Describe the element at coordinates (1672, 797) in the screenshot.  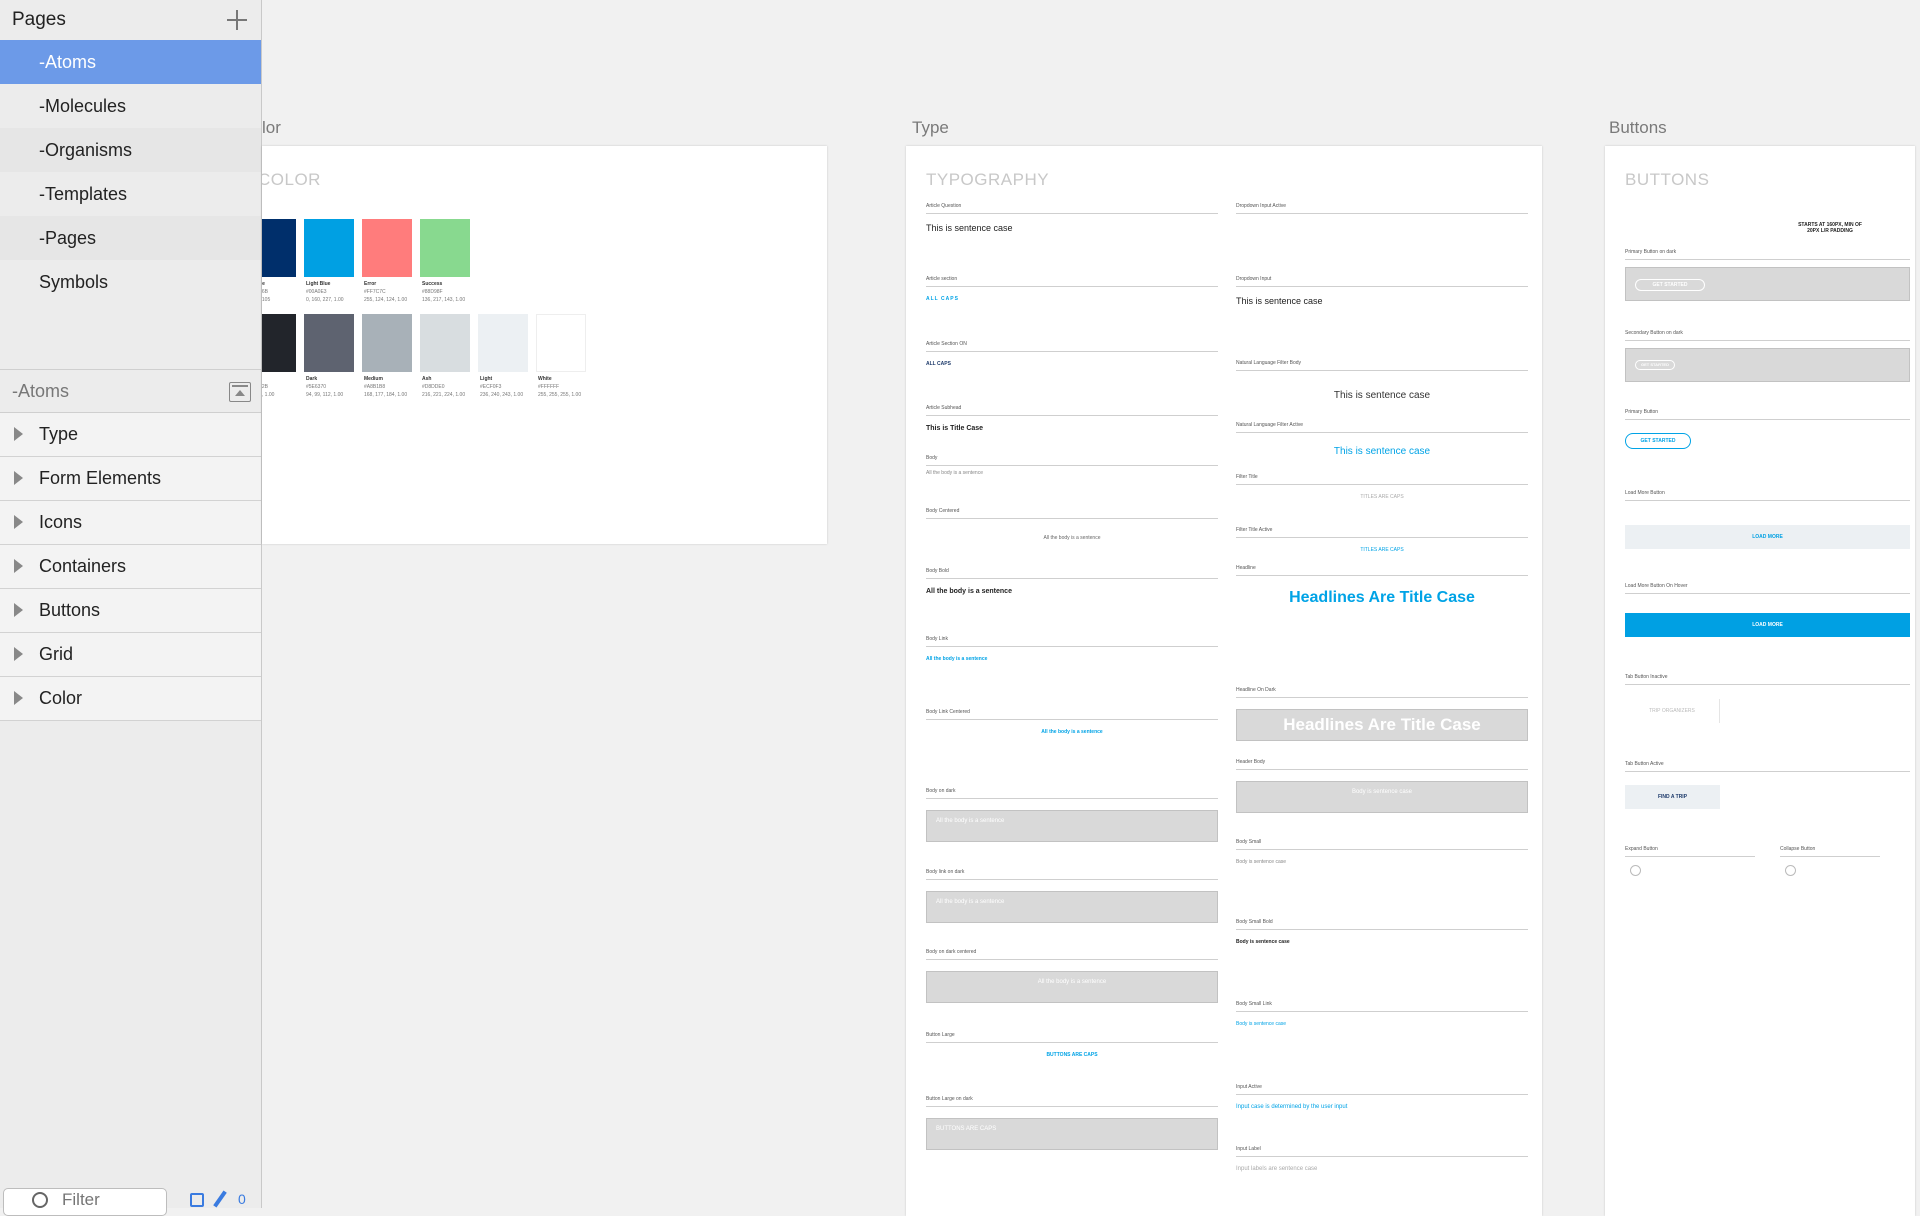
I see `sample-button: FIND A TRIP` at that location.